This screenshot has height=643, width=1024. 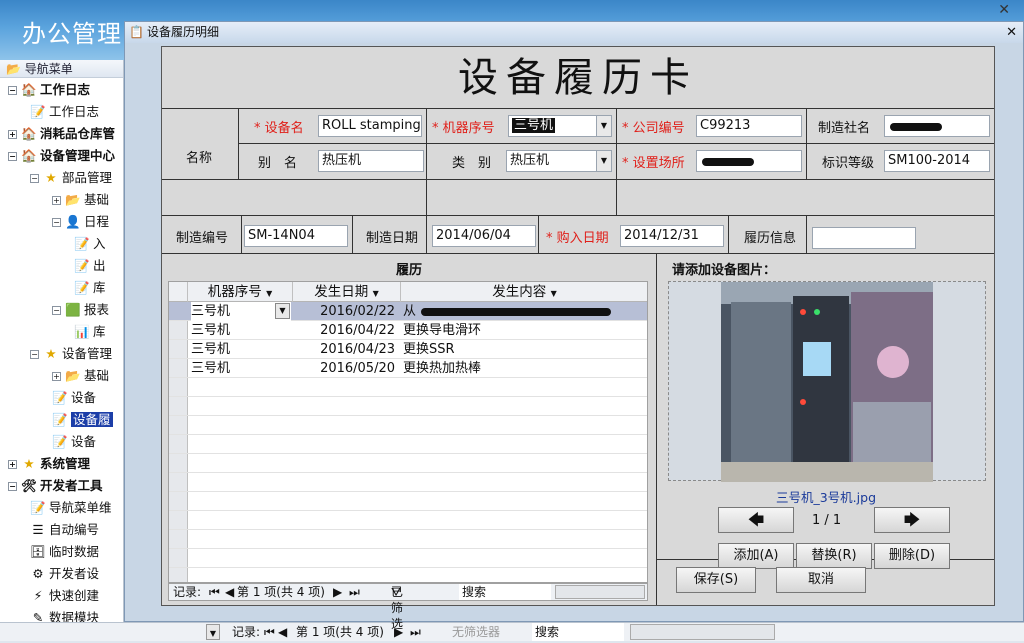 I want to click on next-record-icon: ▶, so click(x=337, y=592).